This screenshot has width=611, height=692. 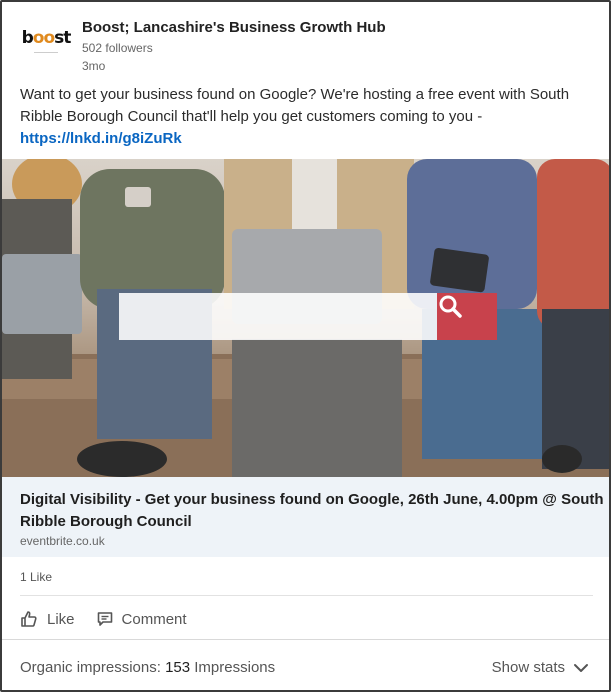 What do you see at coordinates (117, 48) in the screenshot?
I see `follower-count: 502 followers` at bounding box center [117, 48].